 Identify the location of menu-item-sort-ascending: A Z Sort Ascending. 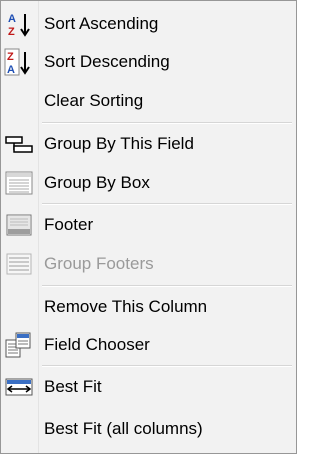
(148, 24).